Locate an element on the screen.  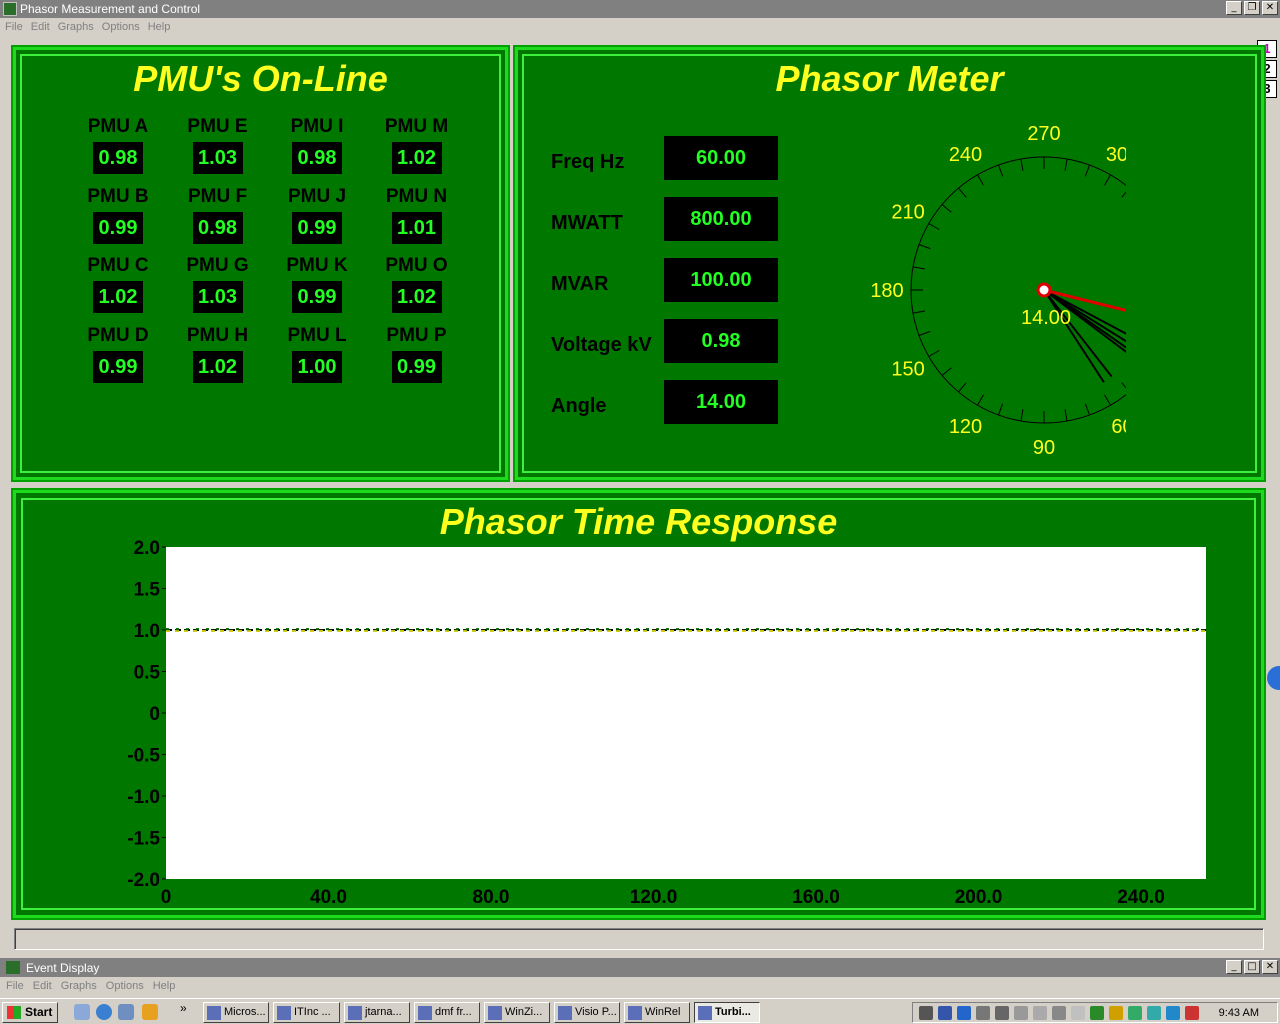
x-tick-label: 0 is located at coordinates (166, 897).